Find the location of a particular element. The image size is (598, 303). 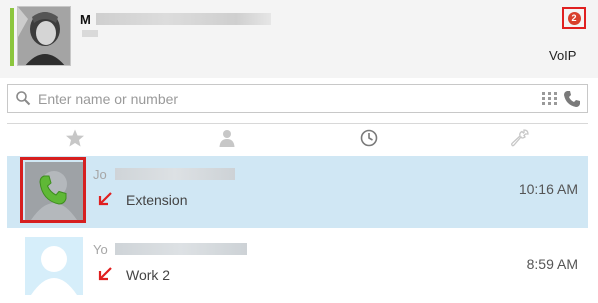

profile-avatar is located at coordinates (44, 36).